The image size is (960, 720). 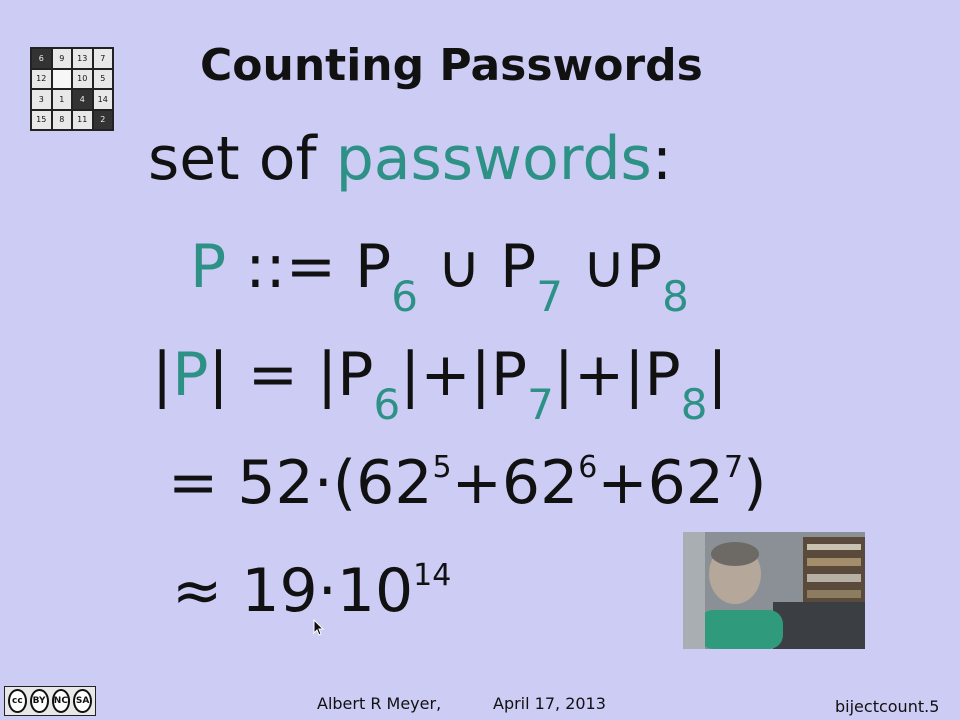 I want to click on heading-prefix: set of, so click(x=242, y=159).